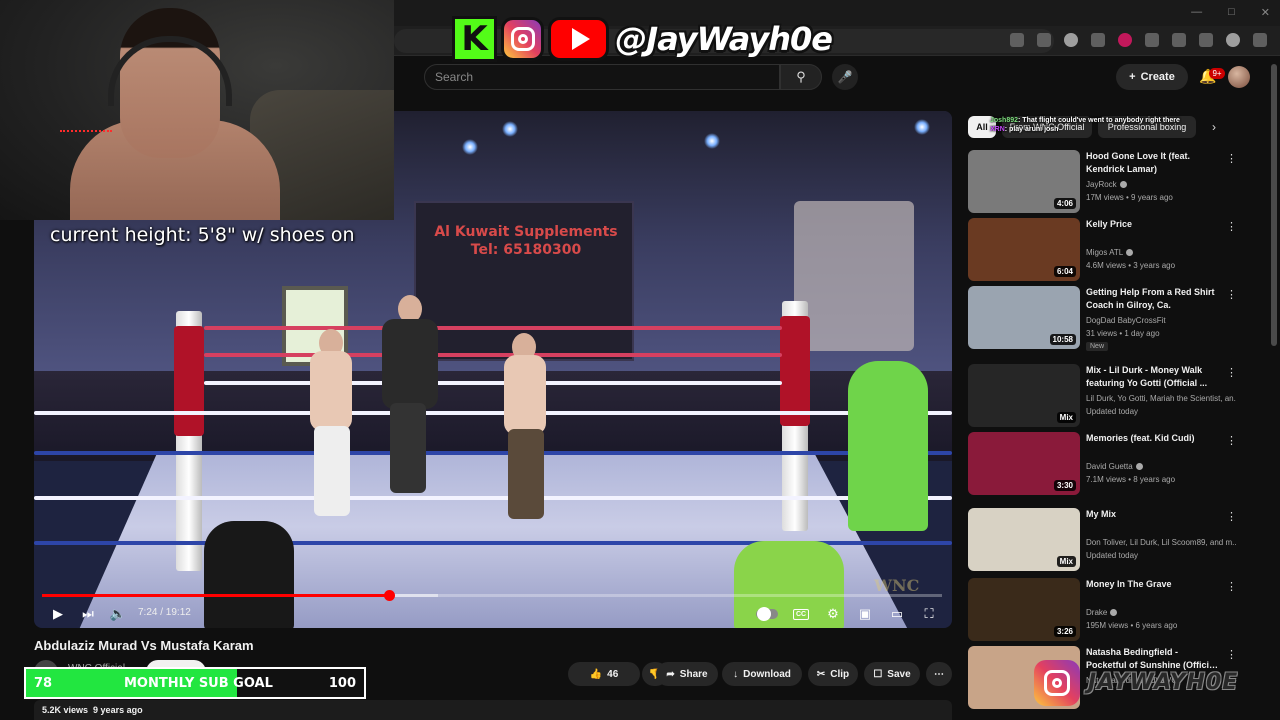  I want to click on miniplayer-icon: ▣, so click(865, 613).